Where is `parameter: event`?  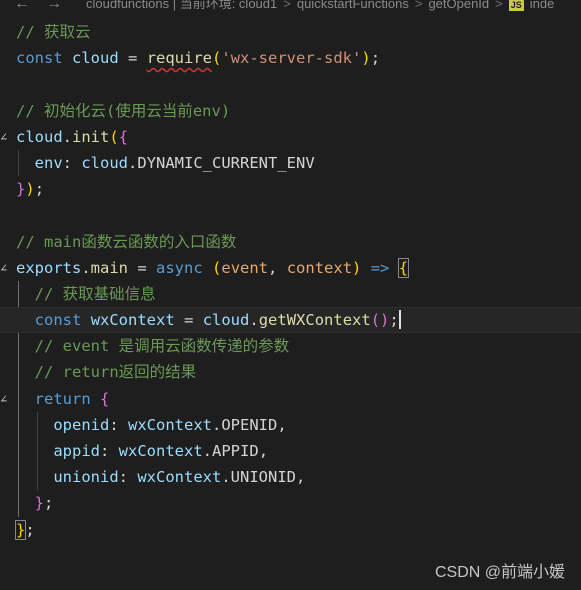
parameter: event is located at coordinates (245, 267).